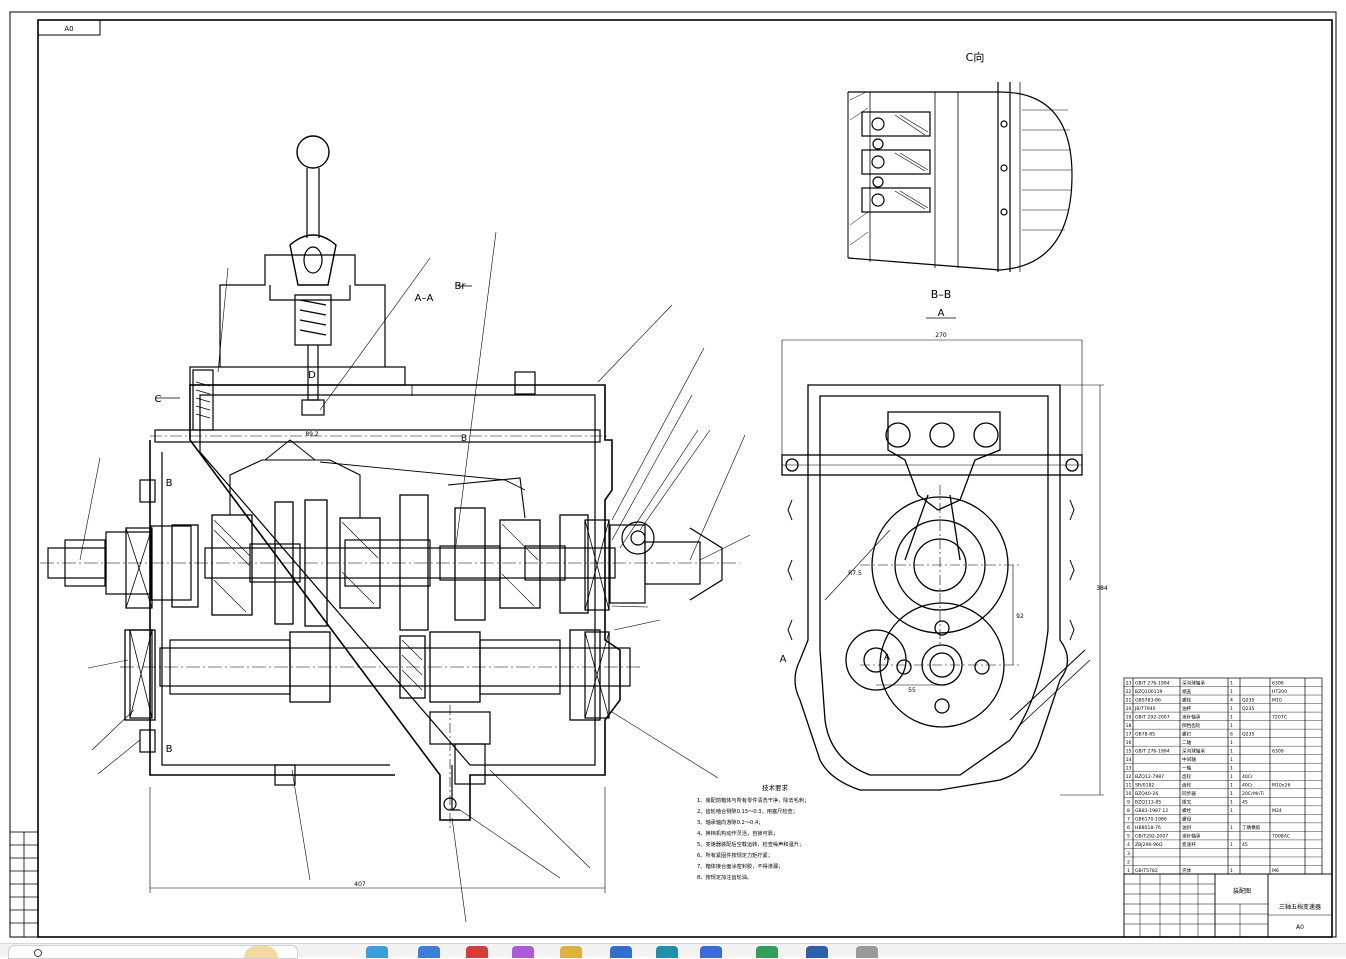  I want to click on section-mark-br: Br, so click(461, 286).